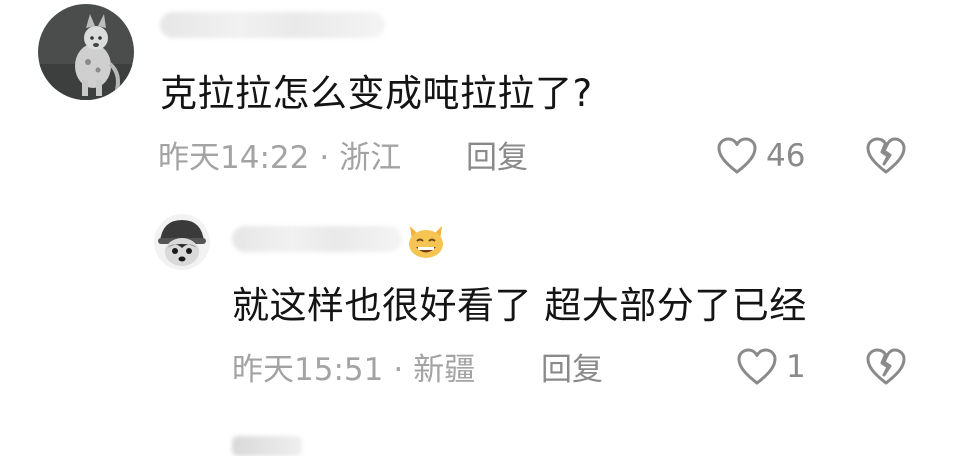 This screenshot has width=960, height=456. Describe the element at coordinates (376, 93) in the screenshot. I see `comment-text: 克拉拉怎么变成吨拉拉了?` at that location.